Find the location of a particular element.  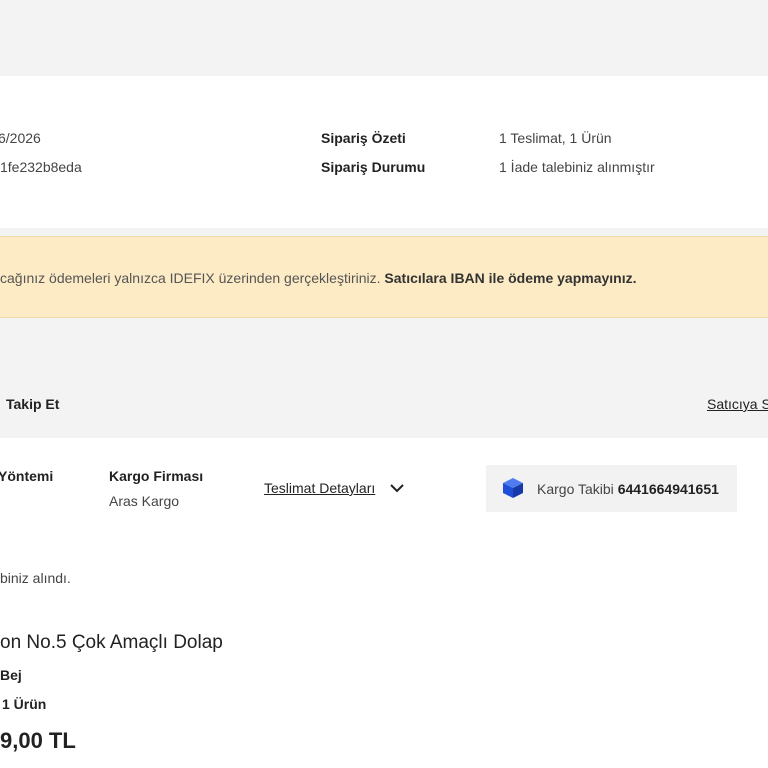

order-summary-label: Sipariş Özeti is located at coordinates (363, 138).